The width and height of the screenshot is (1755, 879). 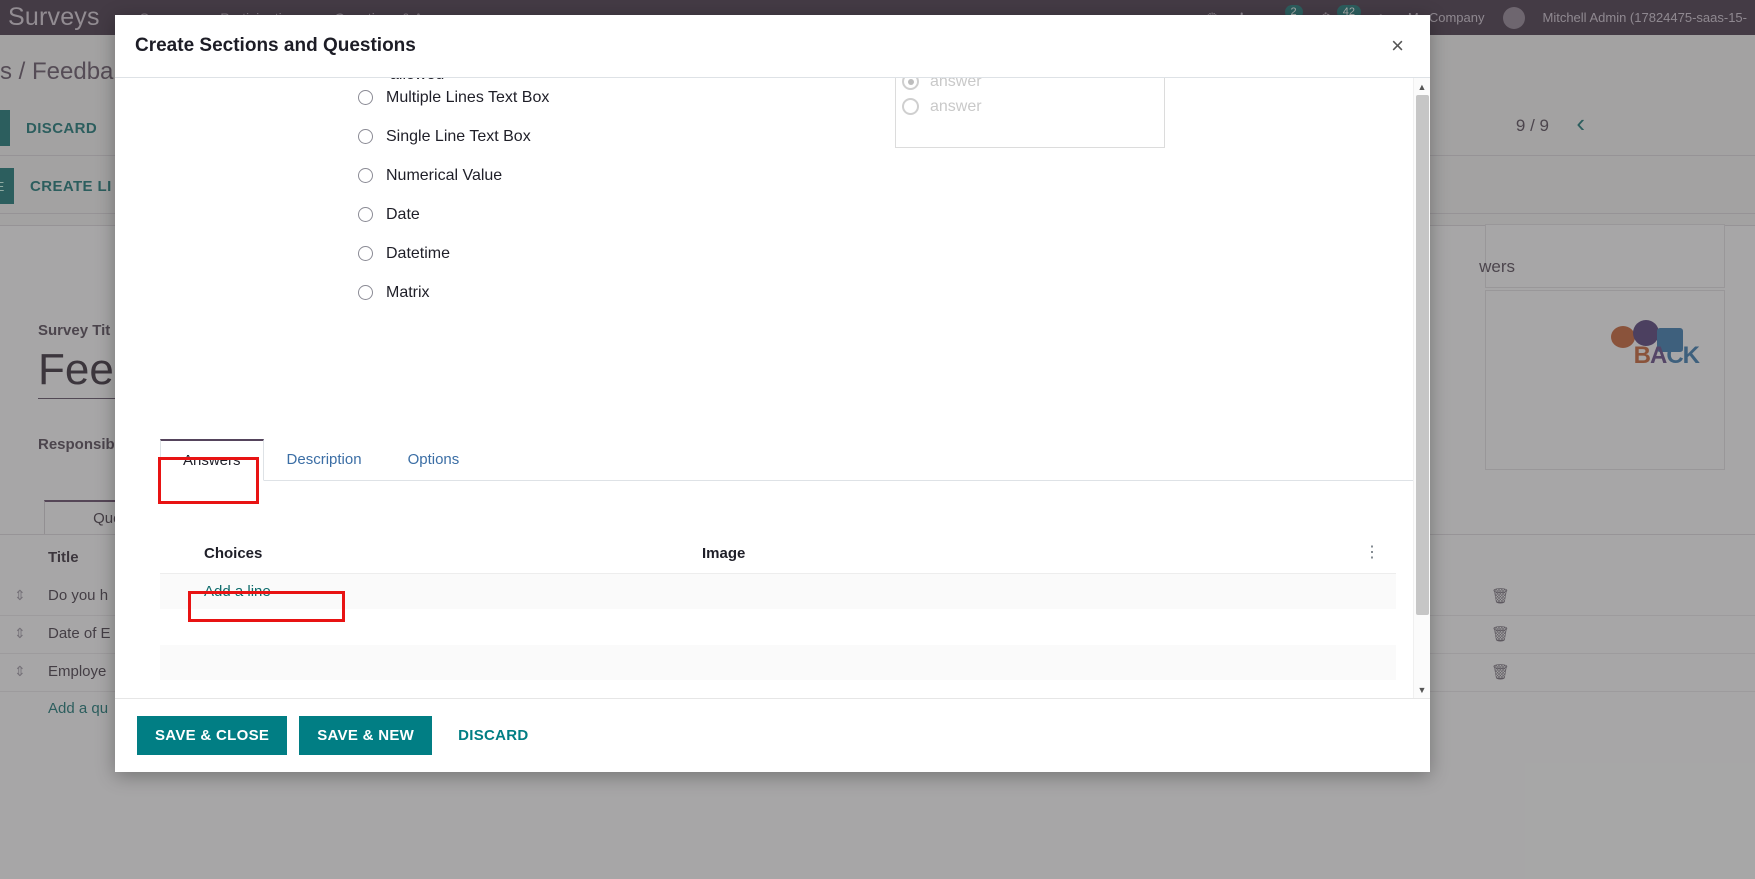 What do you see at coordinates (434, 459) in the screenshot?
I see `tab-options: Options` at bounding box center [434, 459].